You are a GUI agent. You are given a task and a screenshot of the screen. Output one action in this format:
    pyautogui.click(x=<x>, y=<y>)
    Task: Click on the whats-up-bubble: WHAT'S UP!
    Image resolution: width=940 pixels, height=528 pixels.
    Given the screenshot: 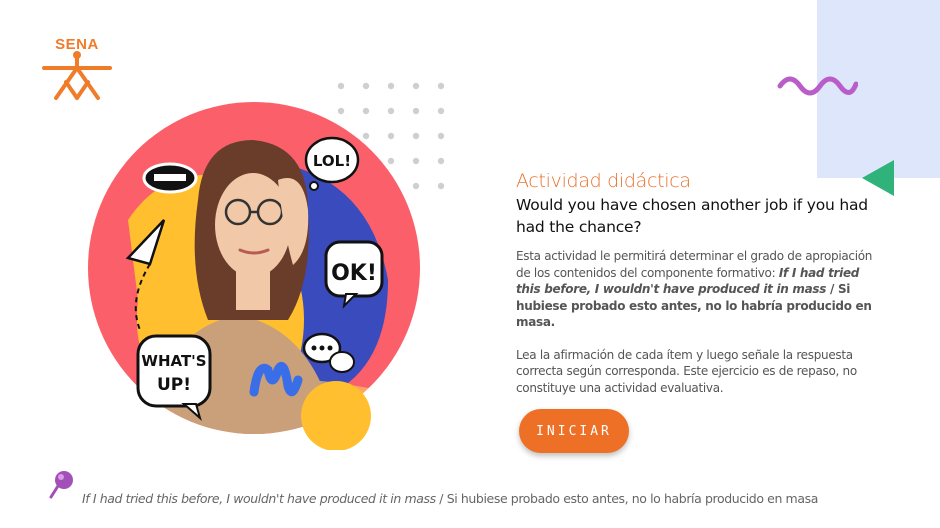 What is the action you would take?
    pyautogui.click(x=174, y=377)
    